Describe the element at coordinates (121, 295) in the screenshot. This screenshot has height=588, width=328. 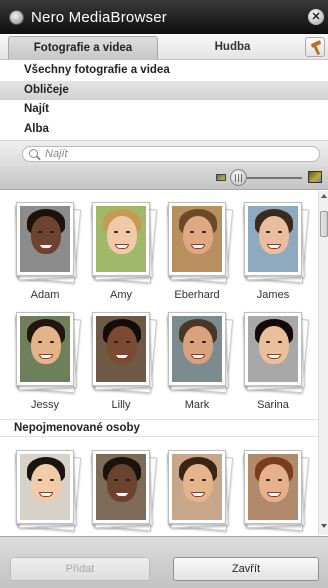
I see `person-name: Amy` at that location.